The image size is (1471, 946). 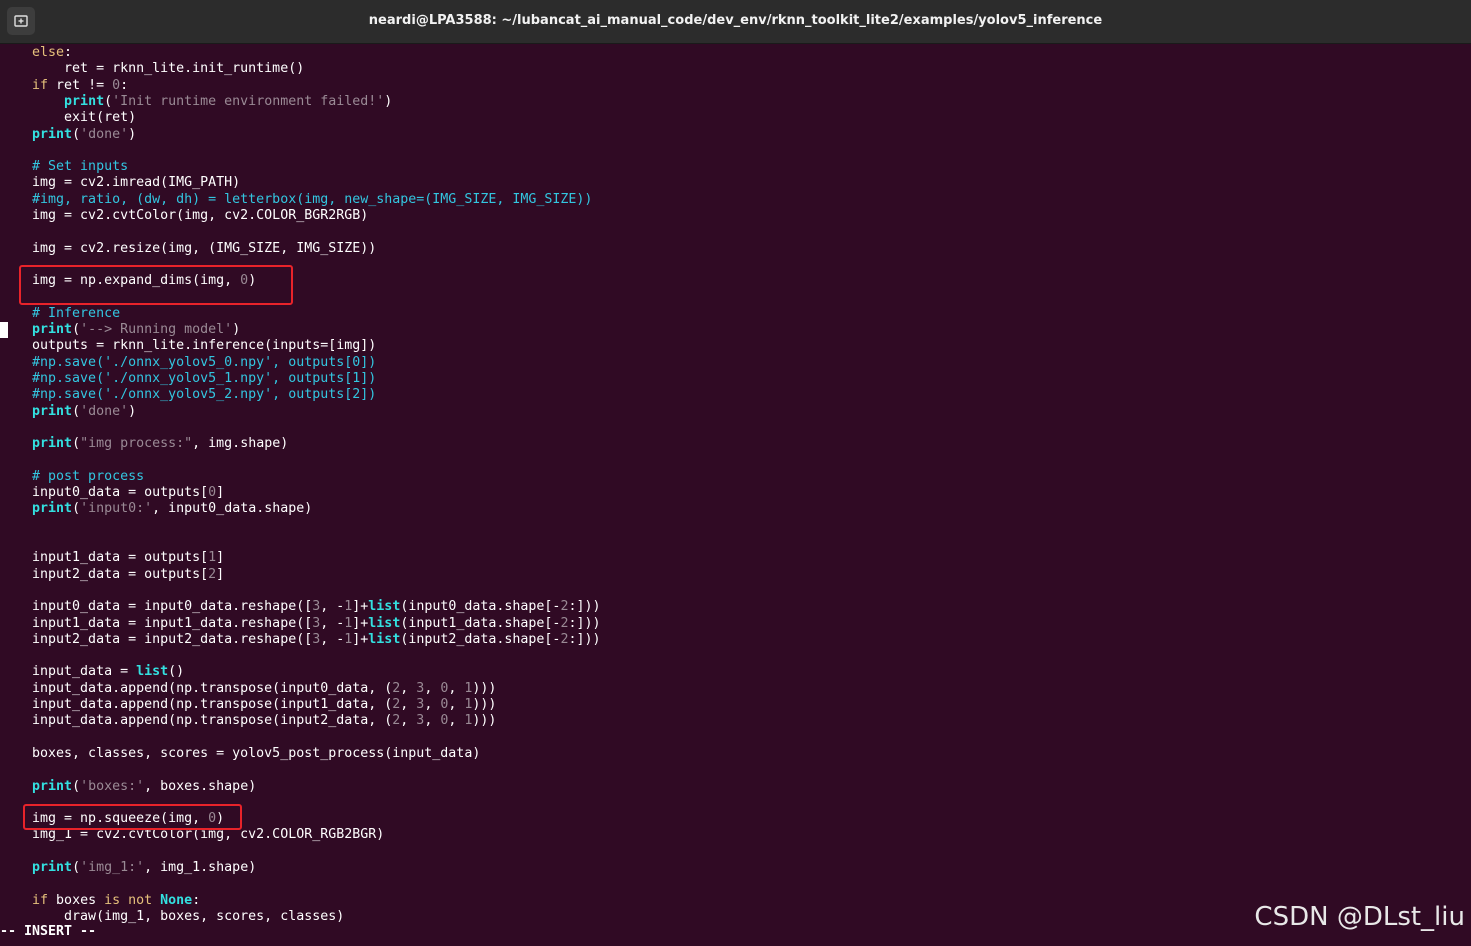 What do you see at coordinates (68, 118) in the screenshot?
I see `code-line: exit(ret)` at bounding box center [68, 118].